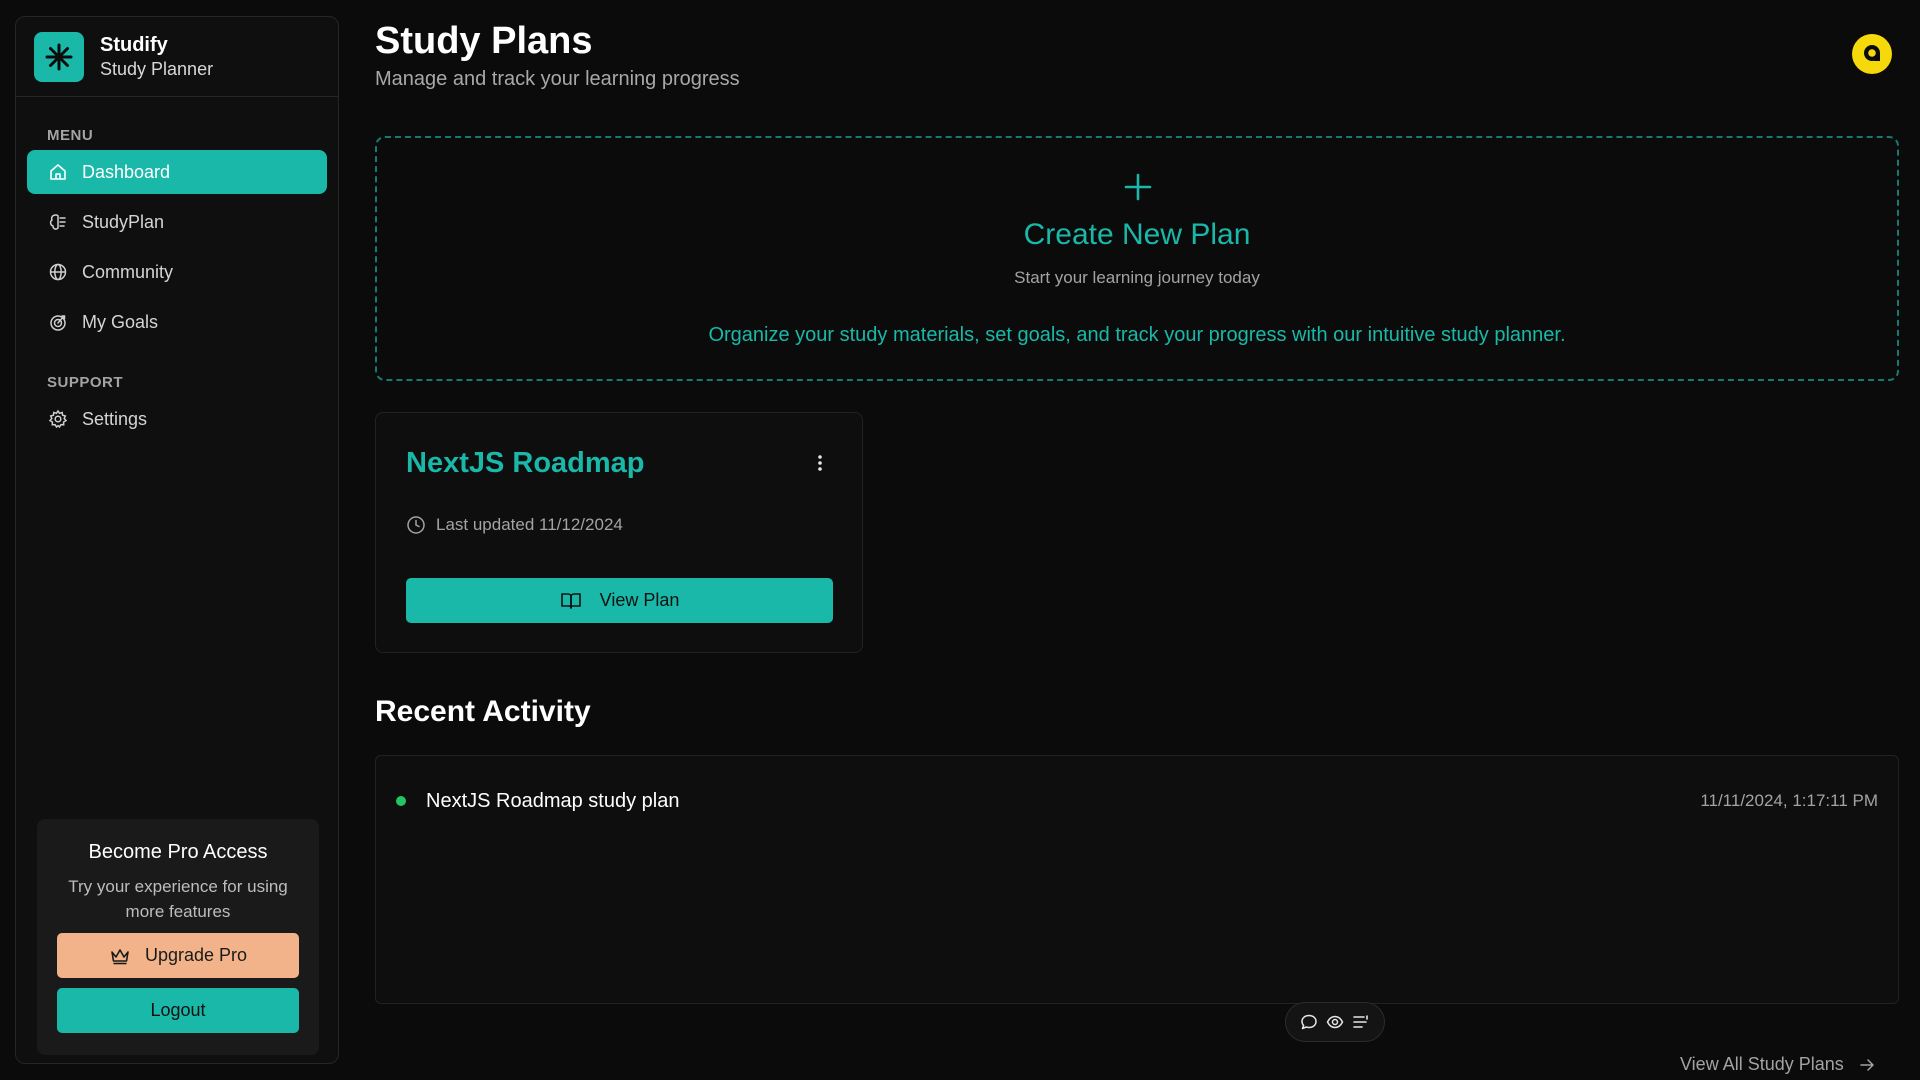  I want to click on goal-icon, so click(58, 322).